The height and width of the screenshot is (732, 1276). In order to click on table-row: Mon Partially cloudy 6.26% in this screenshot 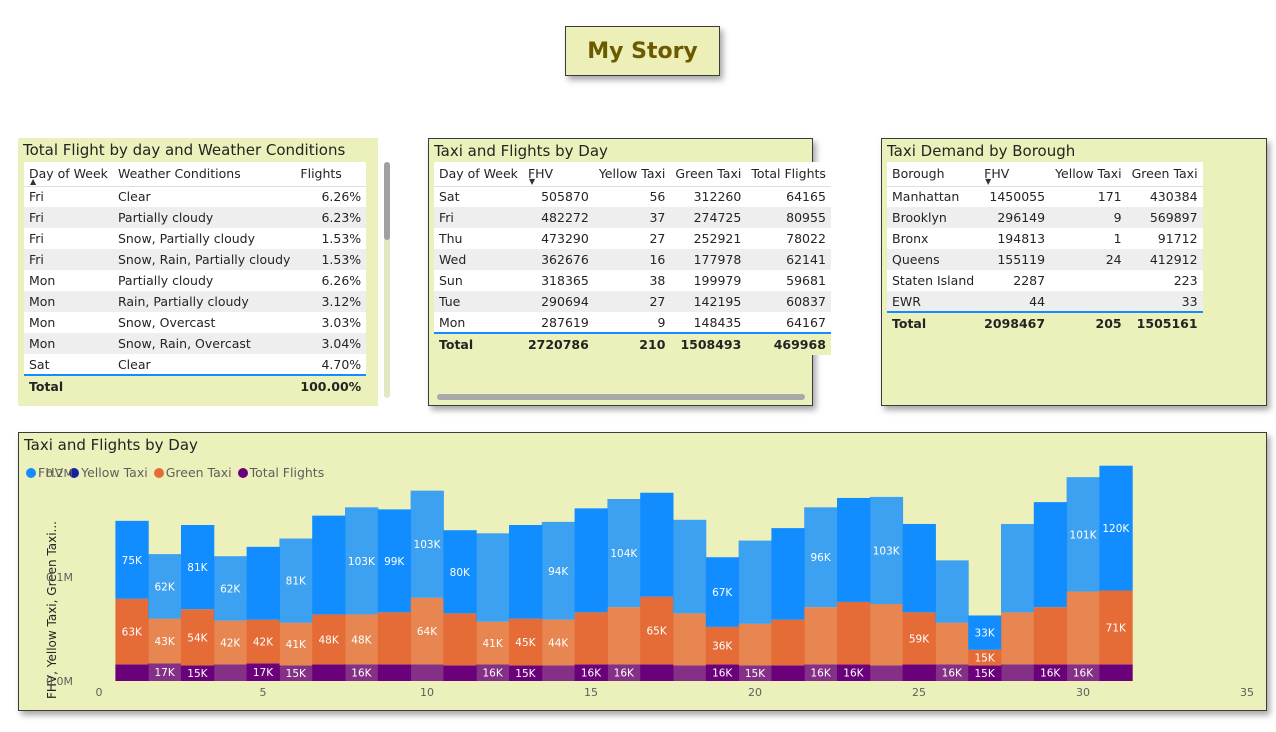, I will do `click(195, 280)`.